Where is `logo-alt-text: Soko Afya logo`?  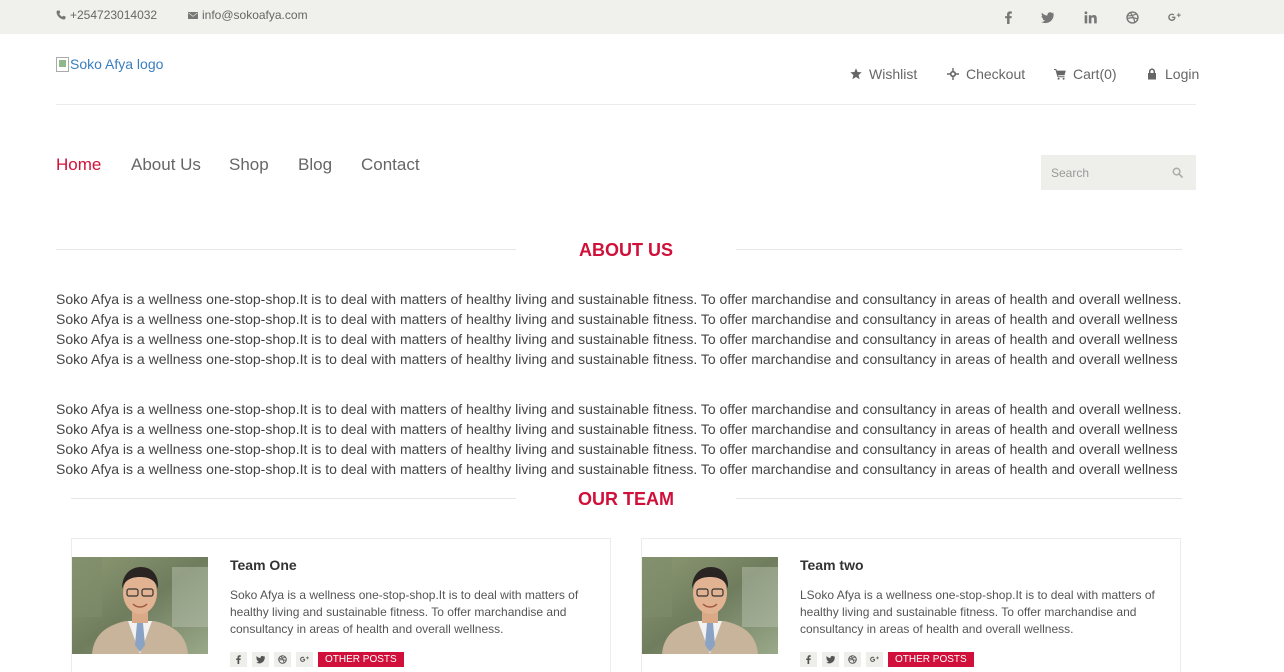
logo-alt-text: Soko Afya logo is located at coordinates (117, 64).